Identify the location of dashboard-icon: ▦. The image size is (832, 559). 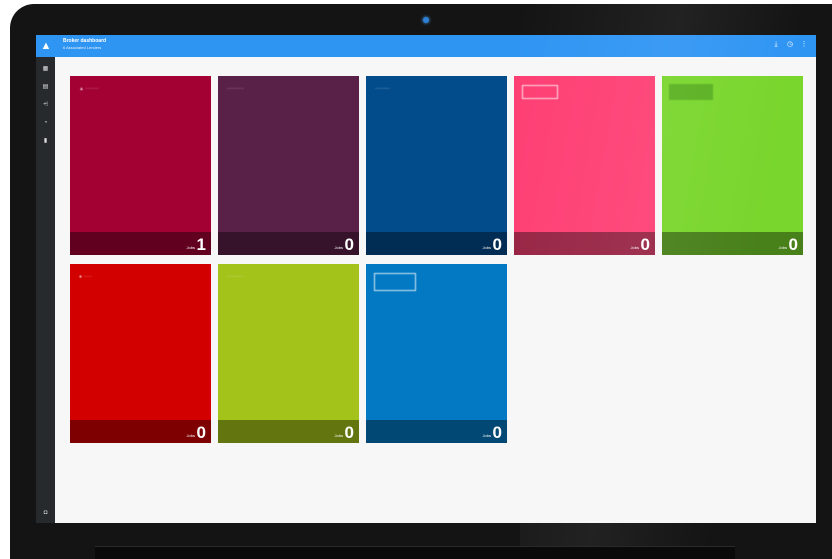
(45, 69).